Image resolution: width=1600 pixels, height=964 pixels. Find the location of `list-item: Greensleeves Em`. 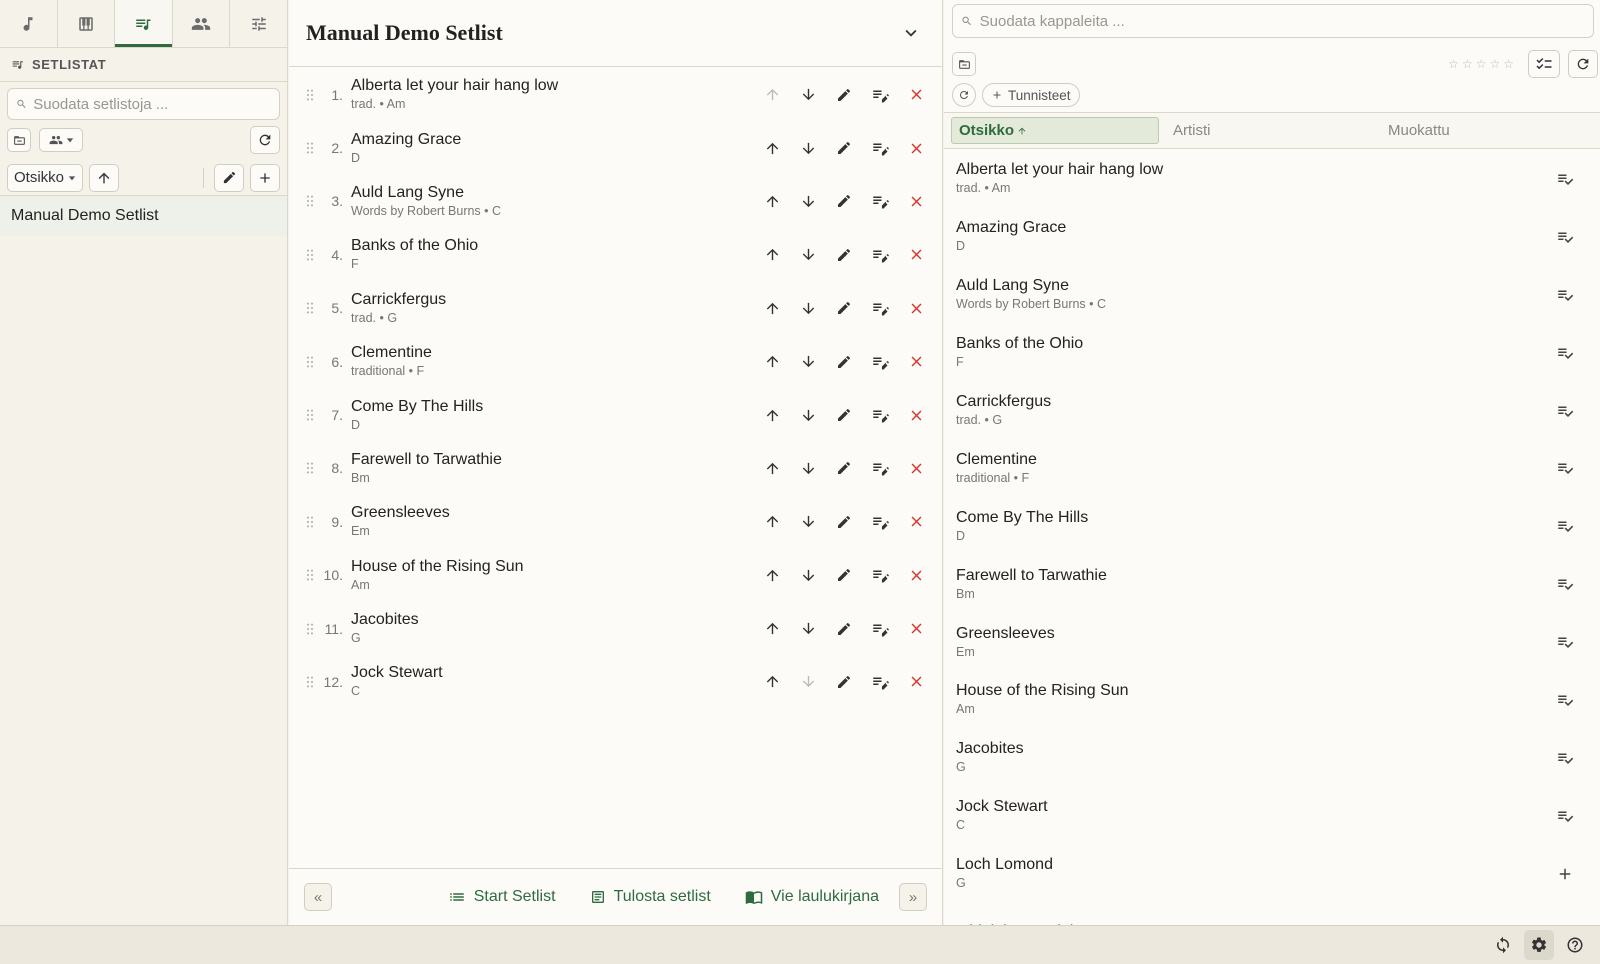

list-item: Greensleeves Em is located at coordinates (1272, 642).